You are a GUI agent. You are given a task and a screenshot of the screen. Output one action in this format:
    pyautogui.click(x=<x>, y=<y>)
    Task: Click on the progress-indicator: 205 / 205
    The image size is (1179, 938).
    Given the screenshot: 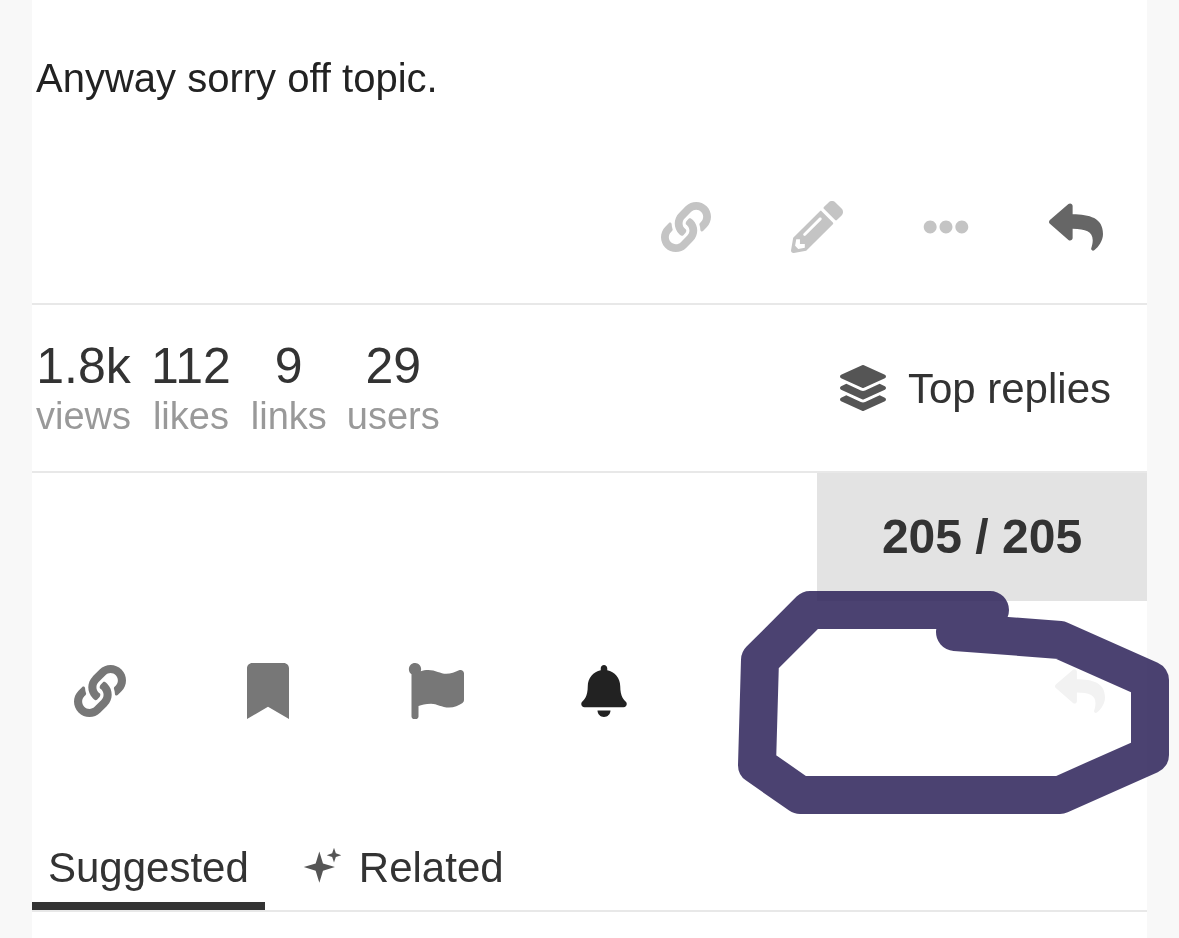 What is the action you would take?
    pyautogui.click(x=982, y=537)
    